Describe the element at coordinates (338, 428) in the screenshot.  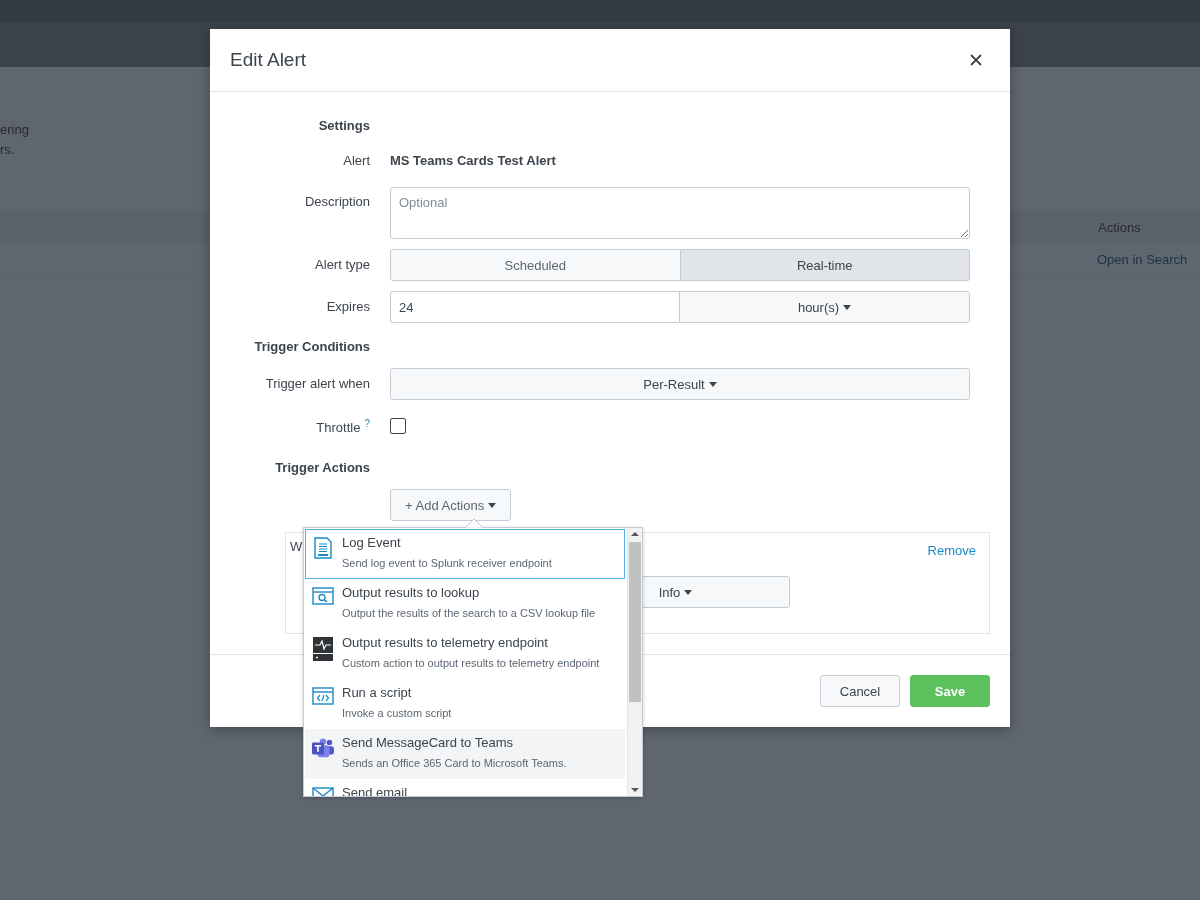
I see `field-label: Throttle` at that location.